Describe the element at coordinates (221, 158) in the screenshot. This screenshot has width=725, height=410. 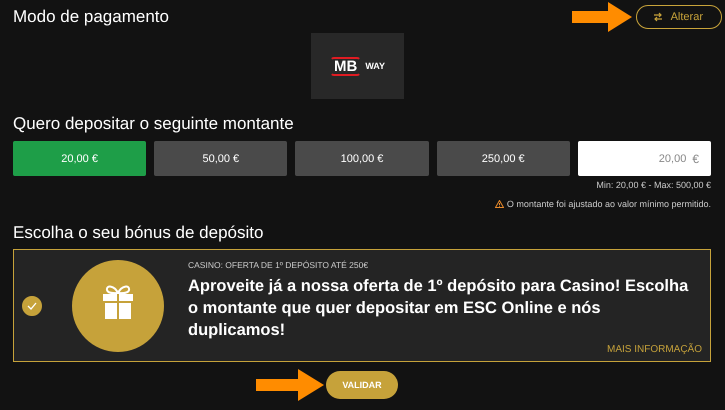
I see `amount-option: 50,00 €` at that location.